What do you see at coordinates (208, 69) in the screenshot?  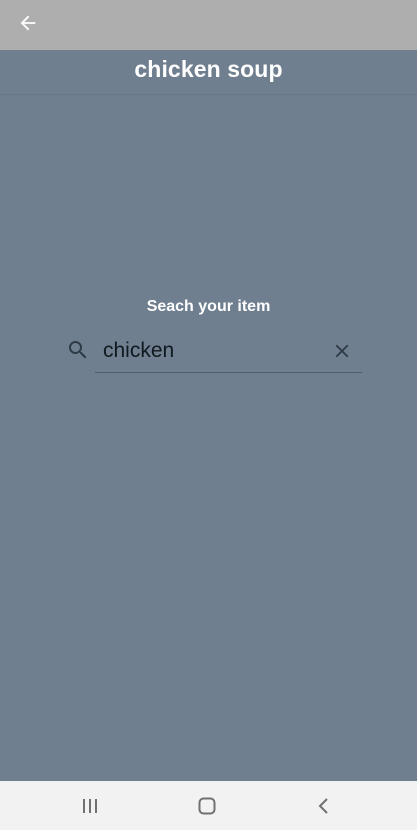 I see `page-title: chicken soup` at bounding box center [208, 69].